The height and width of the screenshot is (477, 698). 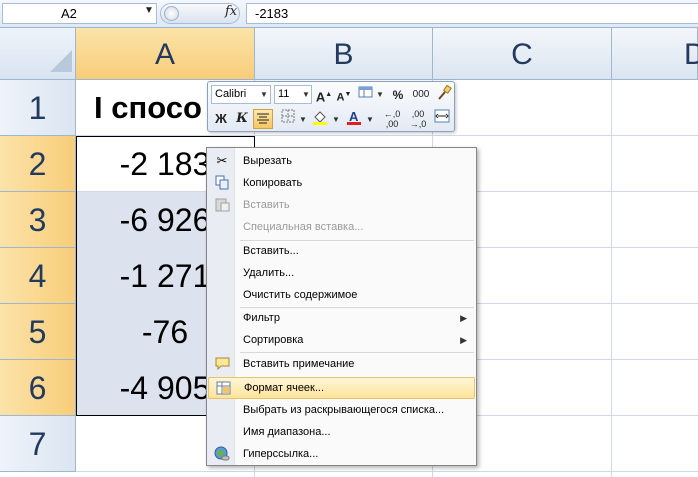 I want to click on fill-color-icon, so click(x=320, y=119).